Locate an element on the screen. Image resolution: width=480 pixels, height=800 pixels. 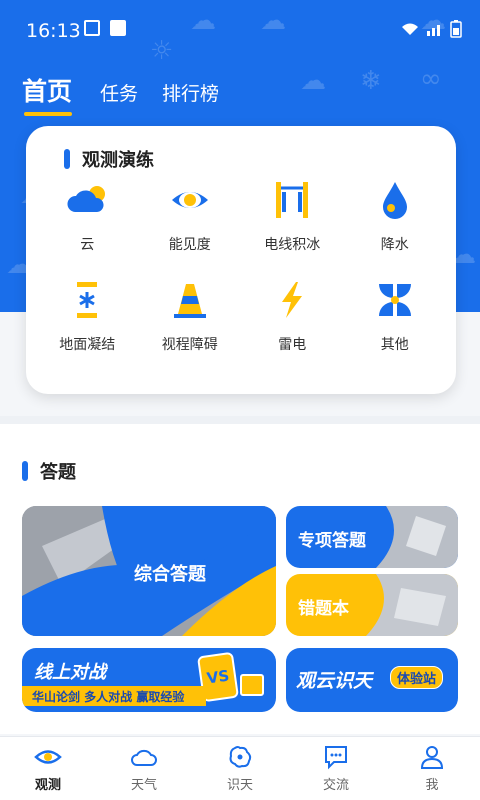
special-quiz-tile: 专项答题 is located at coordinates (372, 537).